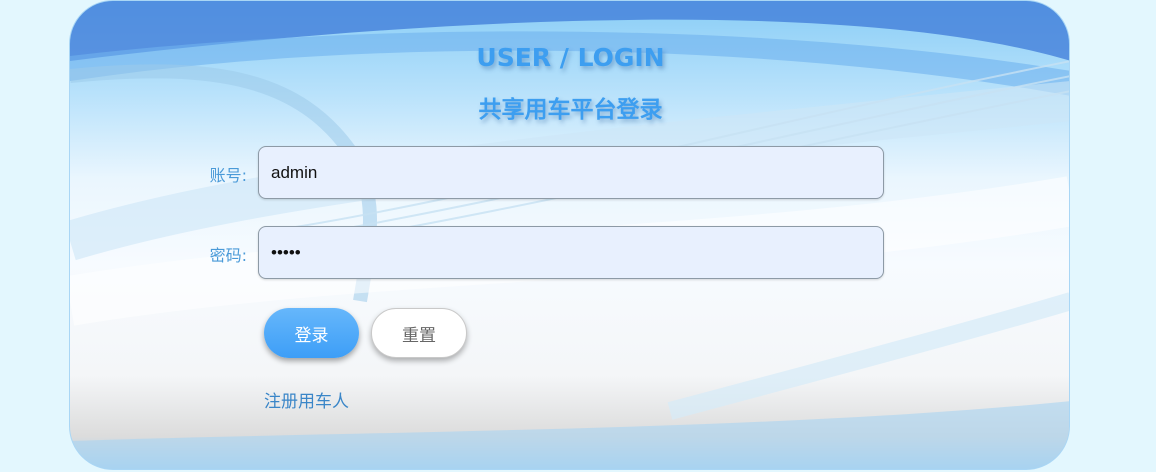 This screenshot has width=1156, height=472. I want to click on password-label: 密码:, so click(228, 255).